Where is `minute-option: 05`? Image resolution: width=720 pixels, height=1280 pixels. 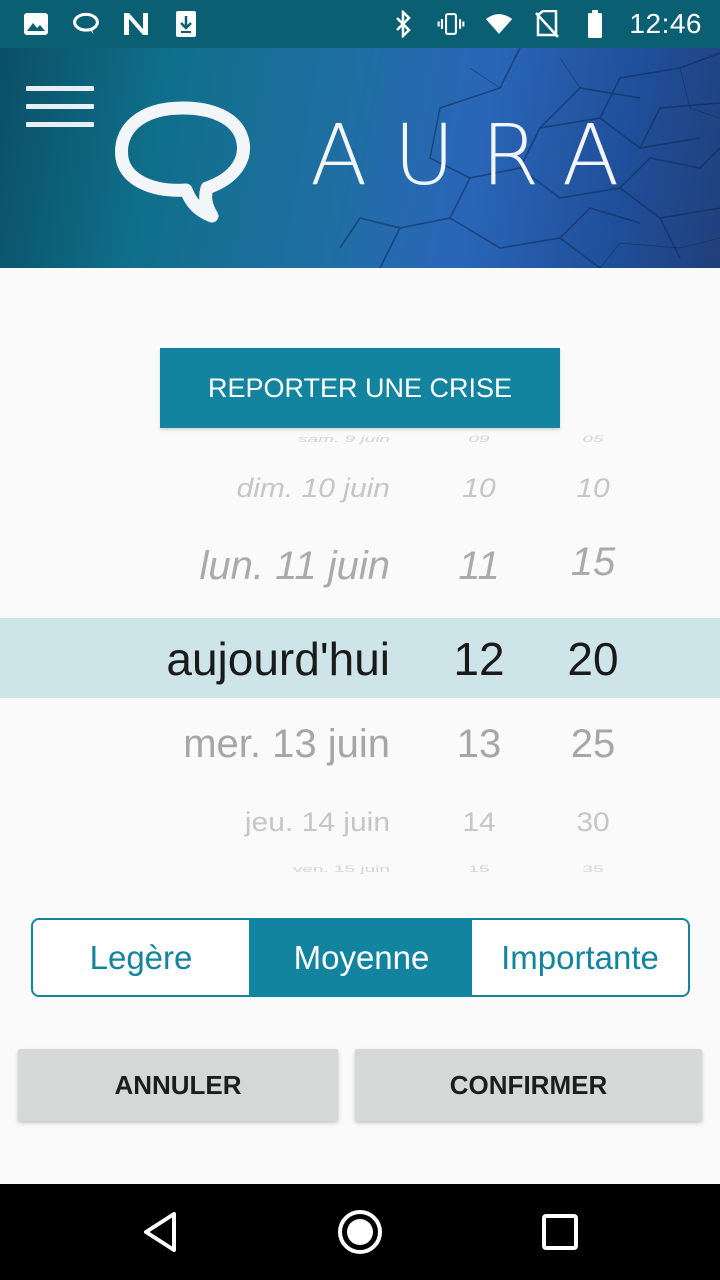 minute-option: 05 is located at coordinates (593, 439).